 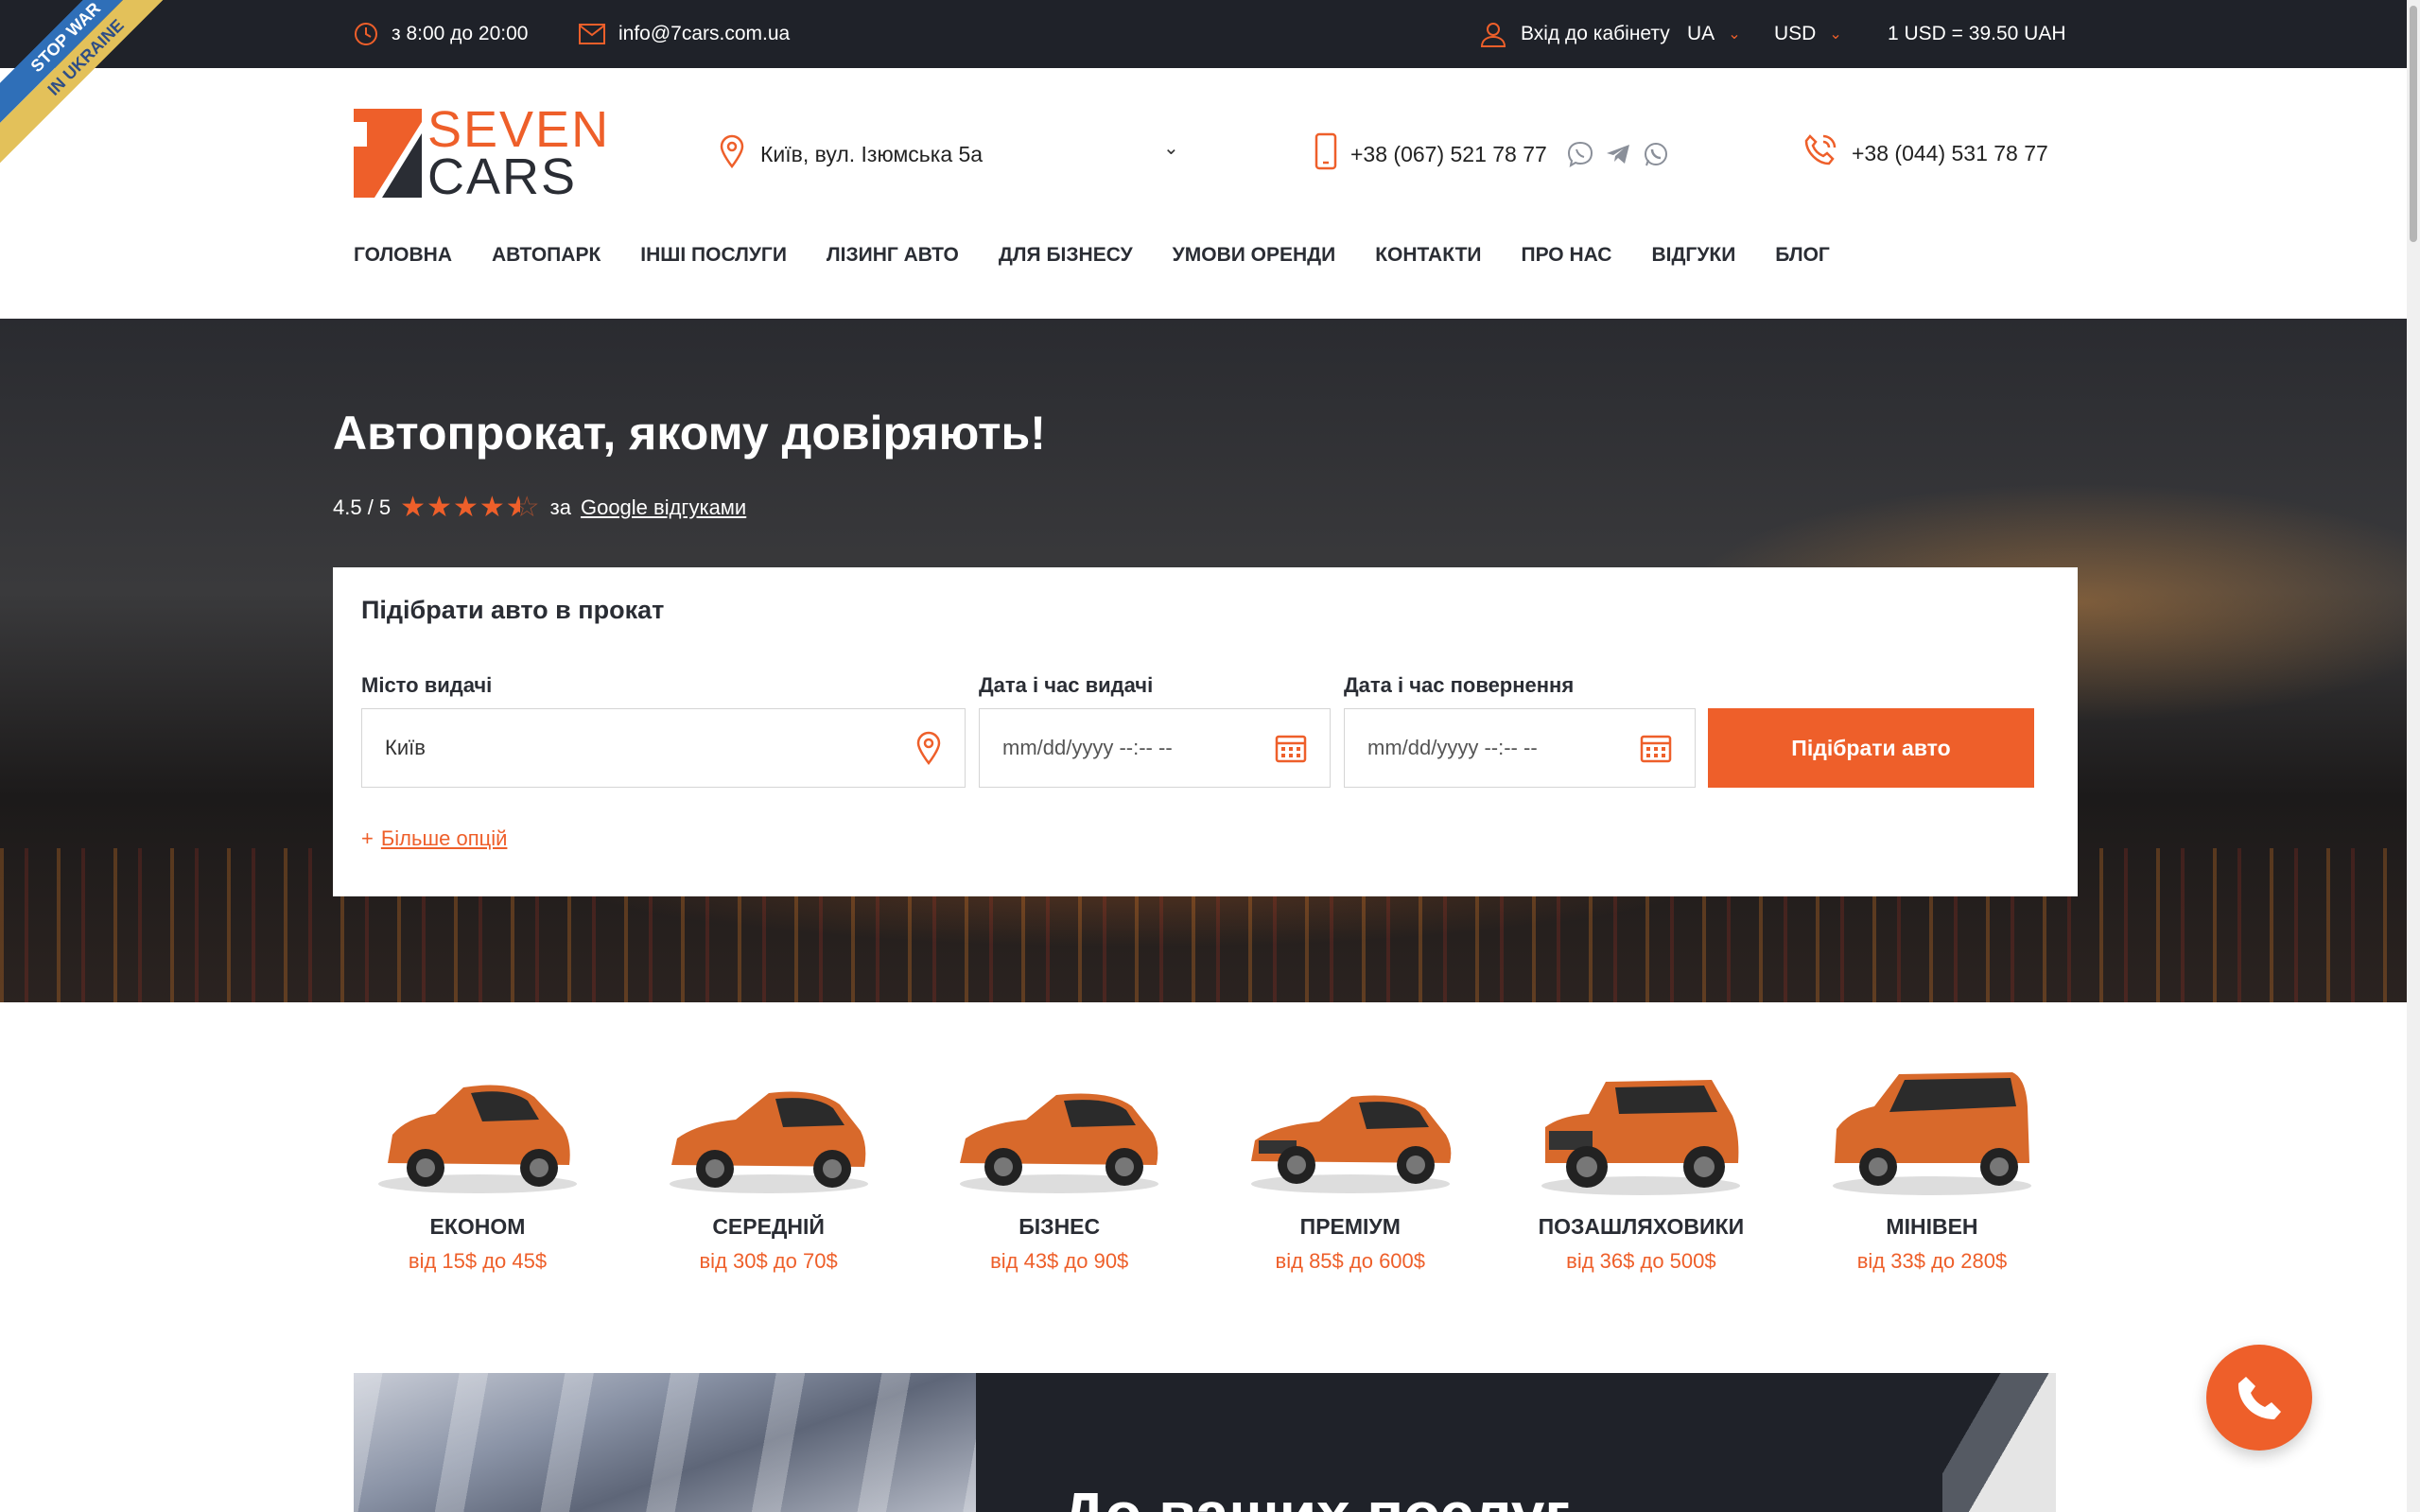 I want to click on category-price: від 15$ до 45$, so click(x=478, y=1261).